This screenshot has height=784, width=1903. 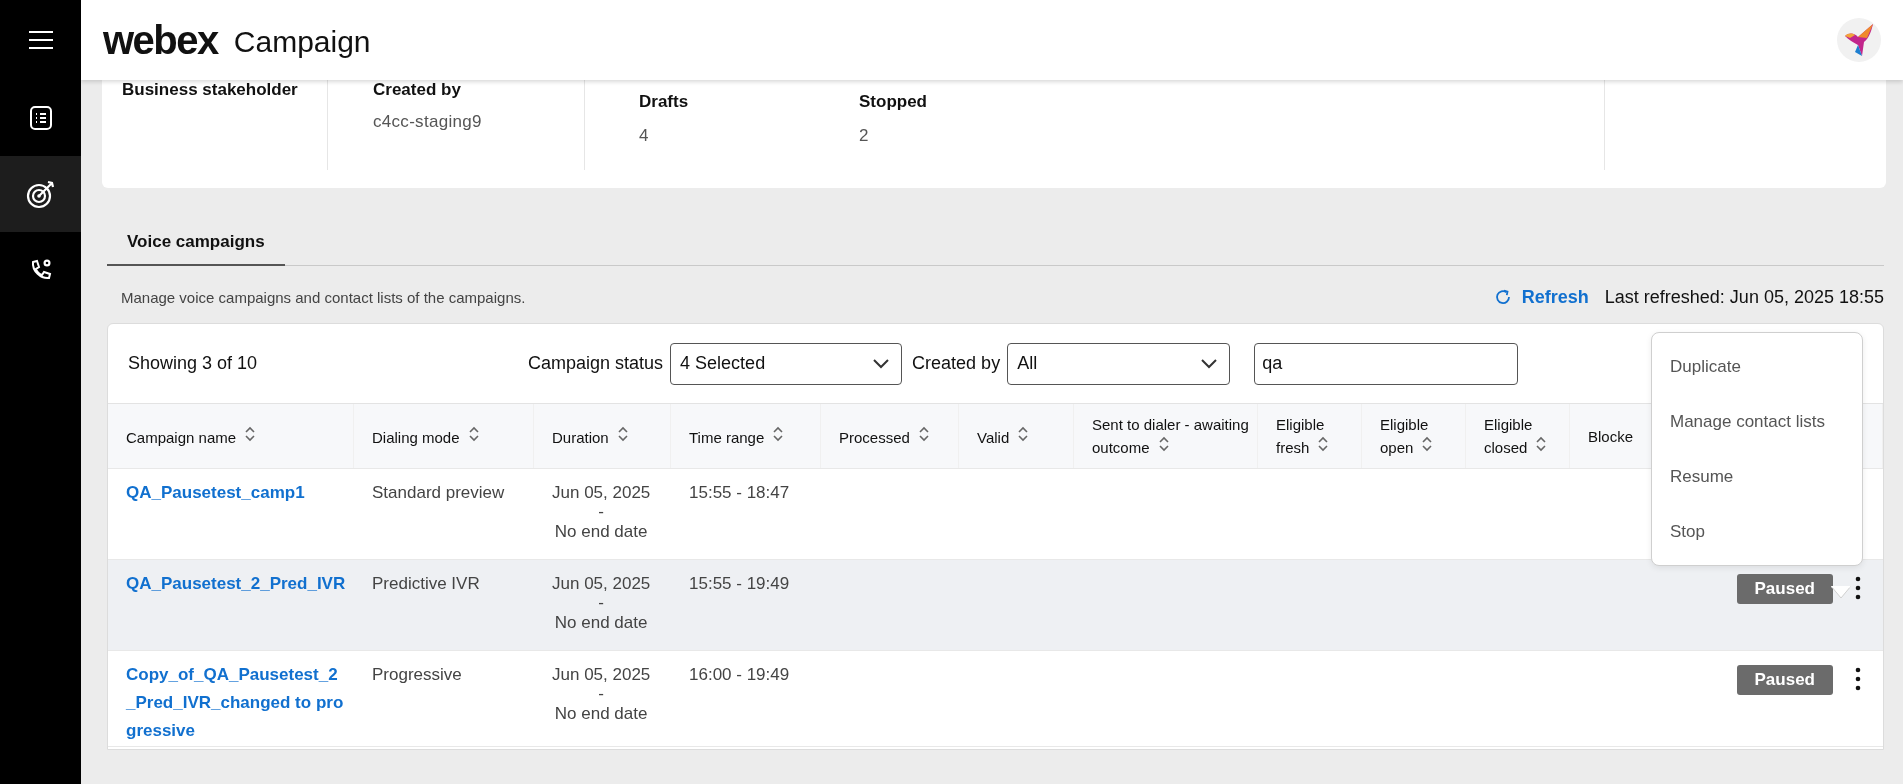 What do you see at coordinates (160, 40) in the screenshot?
I see `logo: webex` at bounding box center [160, 40].